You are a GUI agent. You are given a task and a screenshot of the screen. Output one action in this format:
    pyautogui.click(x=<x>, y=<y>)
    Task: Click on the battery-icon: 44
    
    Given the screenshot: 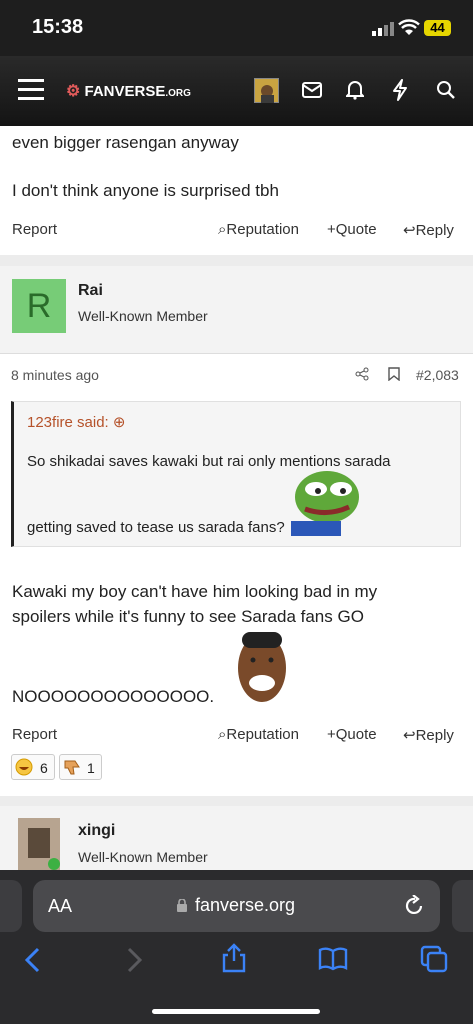 What is the action you would take?
    pyautogui.click(x=437, y=28)
    